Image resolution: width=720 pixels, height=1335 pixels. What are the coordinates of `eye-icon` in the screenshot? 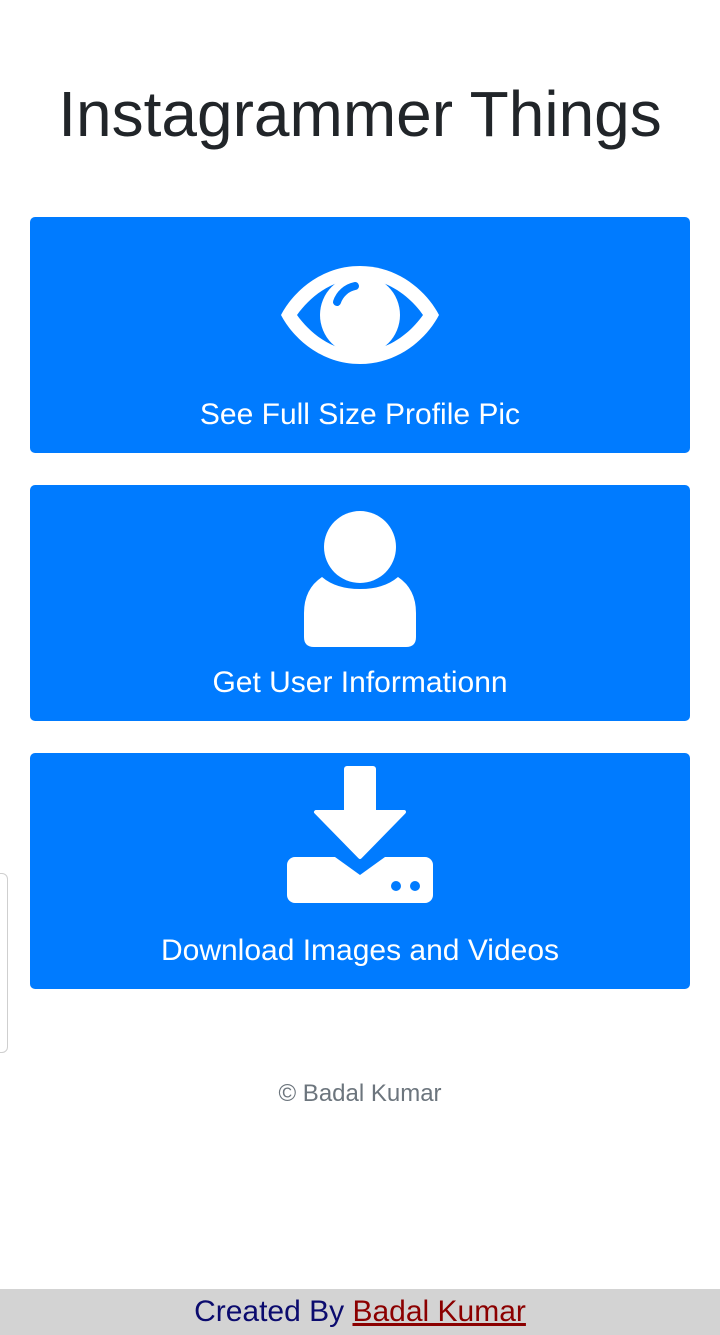 It's located at (360, 315).